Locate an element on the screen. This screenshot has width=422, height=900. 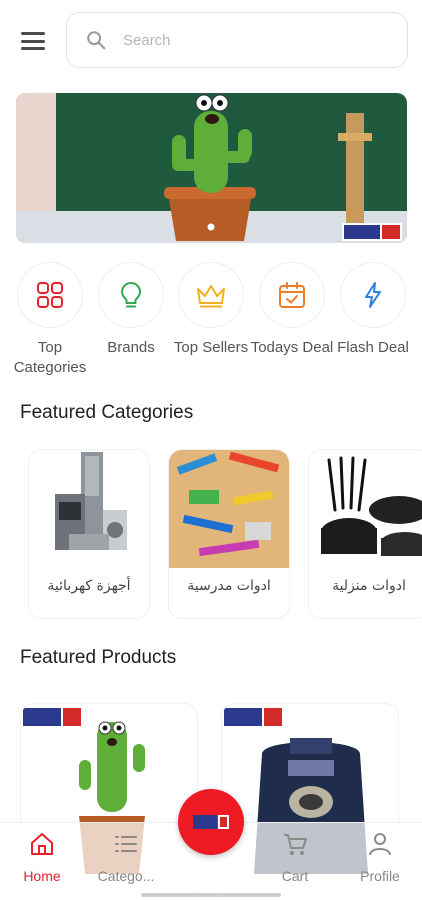
category-card: ادوات مدرسية is located at coordinates (229, 534).